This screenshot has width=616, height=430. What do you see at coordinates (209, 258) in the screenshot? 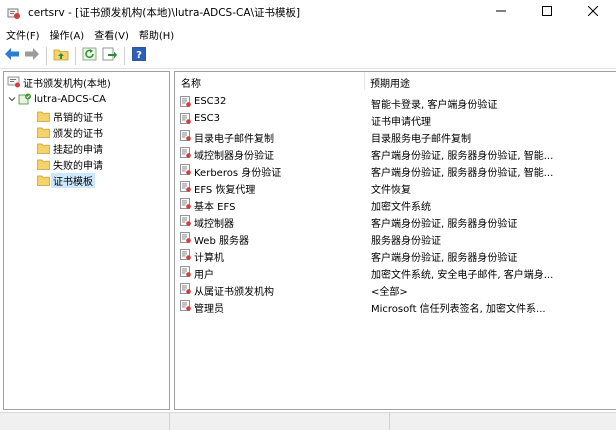
I see `template-name: 计算机` at bounding box center [209, 258].